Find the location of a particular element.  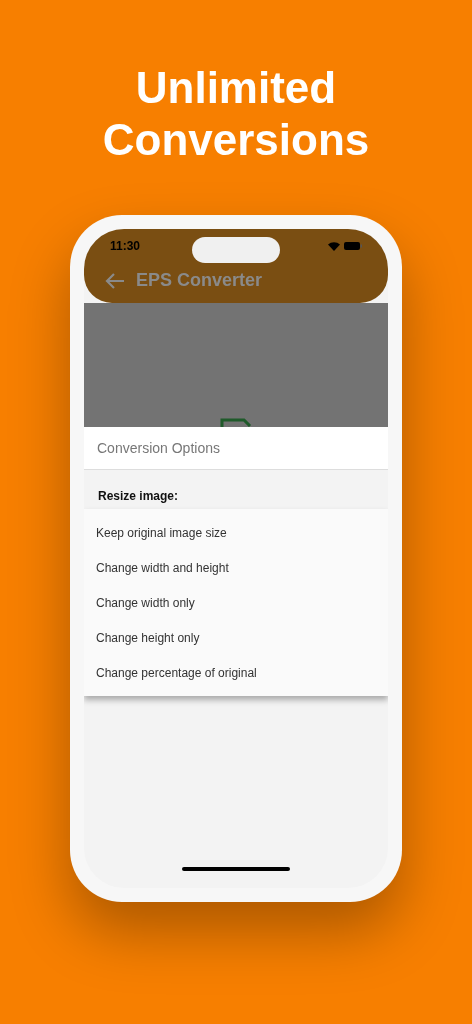

section-label: Resize image: is located at coordinates (138, 496).